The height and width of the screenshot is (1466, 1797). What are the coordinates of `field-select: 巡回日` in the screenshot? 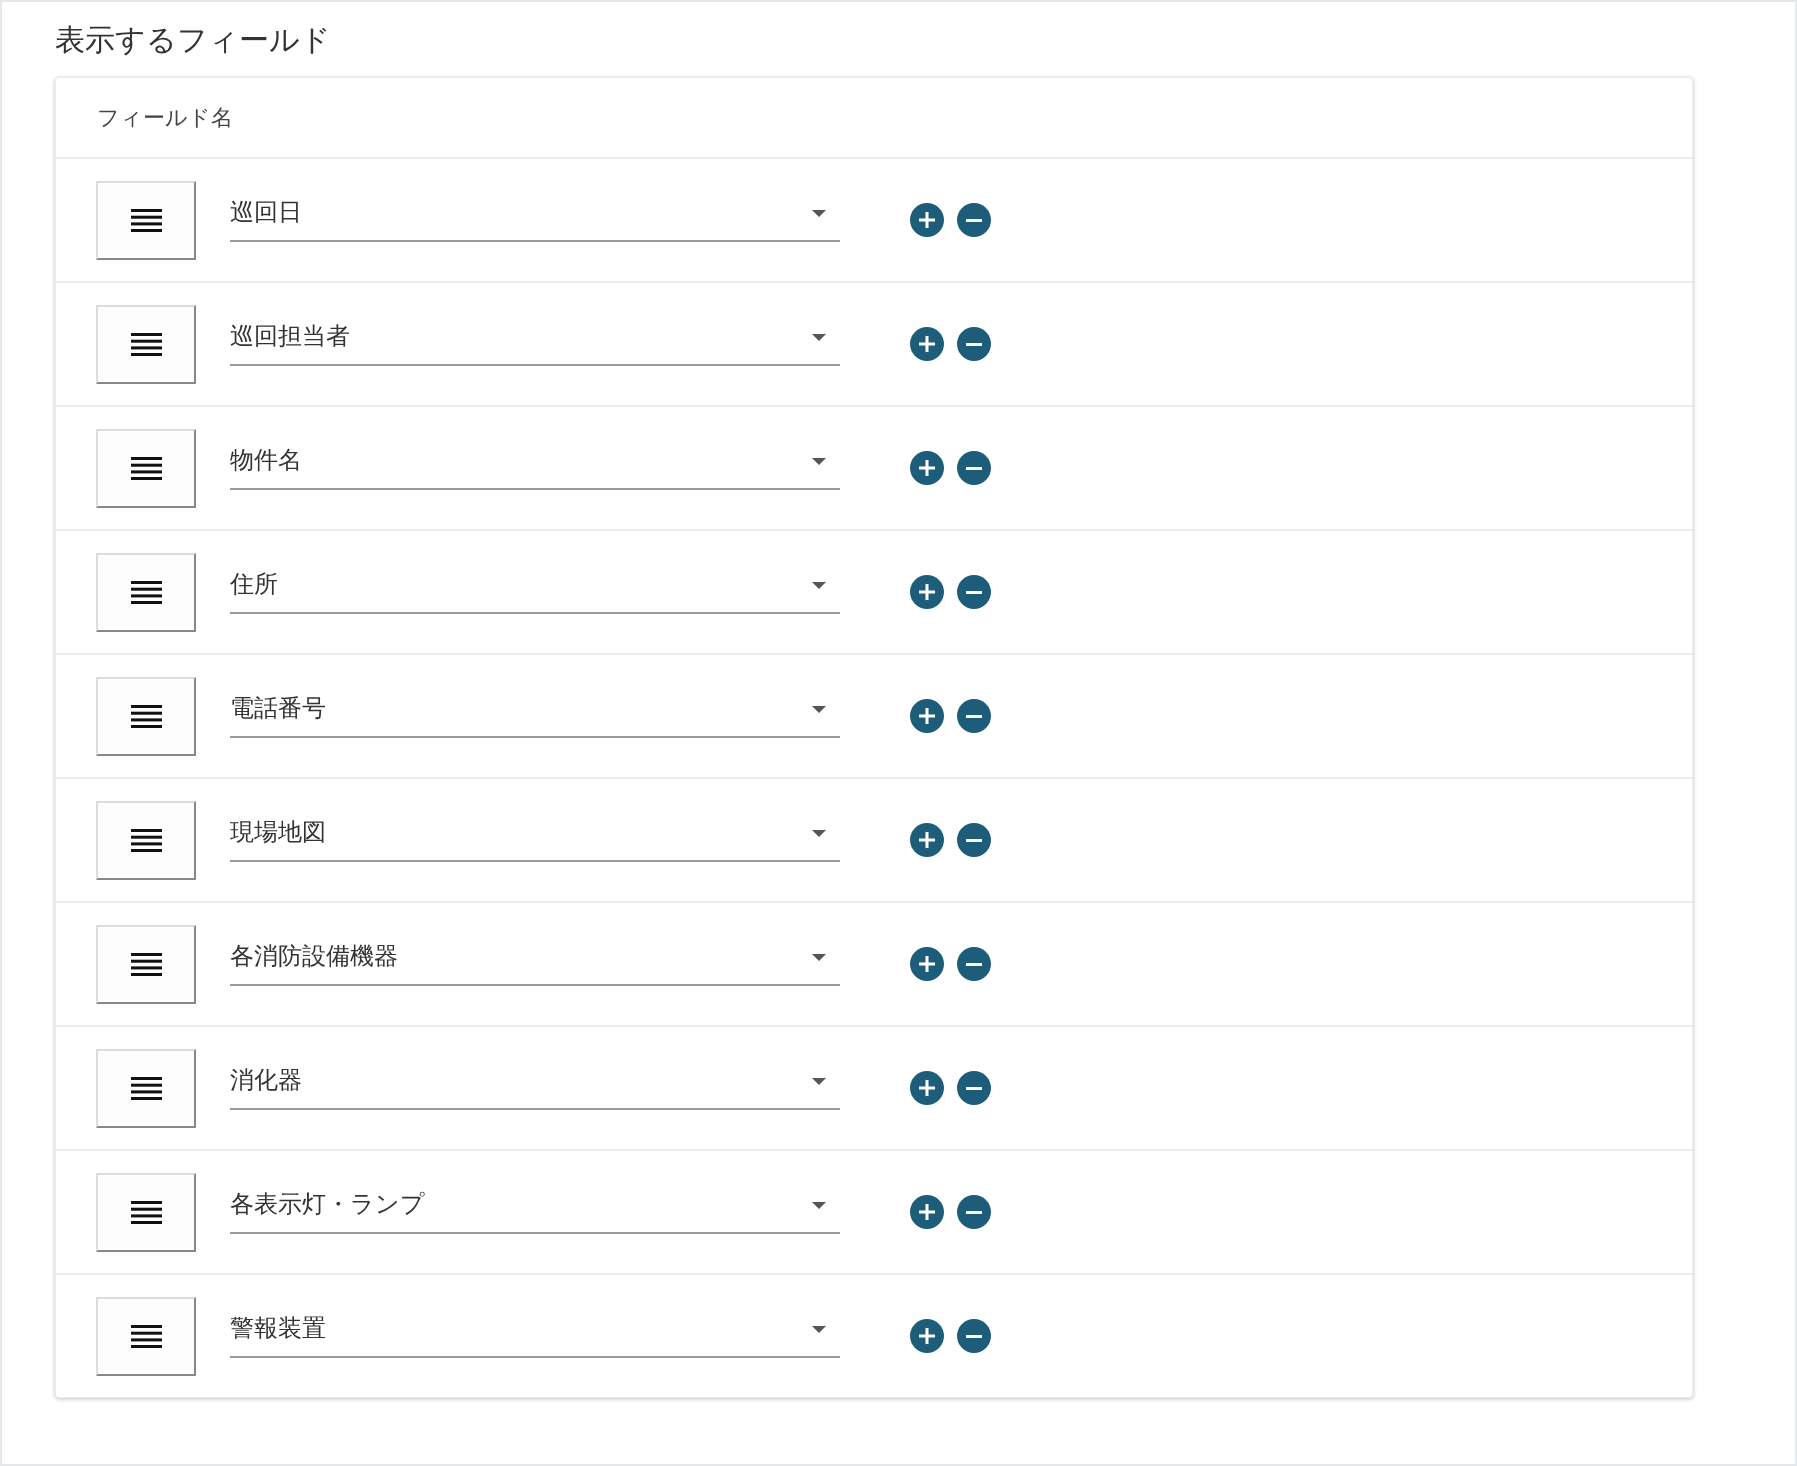 It's located at (535, 216).